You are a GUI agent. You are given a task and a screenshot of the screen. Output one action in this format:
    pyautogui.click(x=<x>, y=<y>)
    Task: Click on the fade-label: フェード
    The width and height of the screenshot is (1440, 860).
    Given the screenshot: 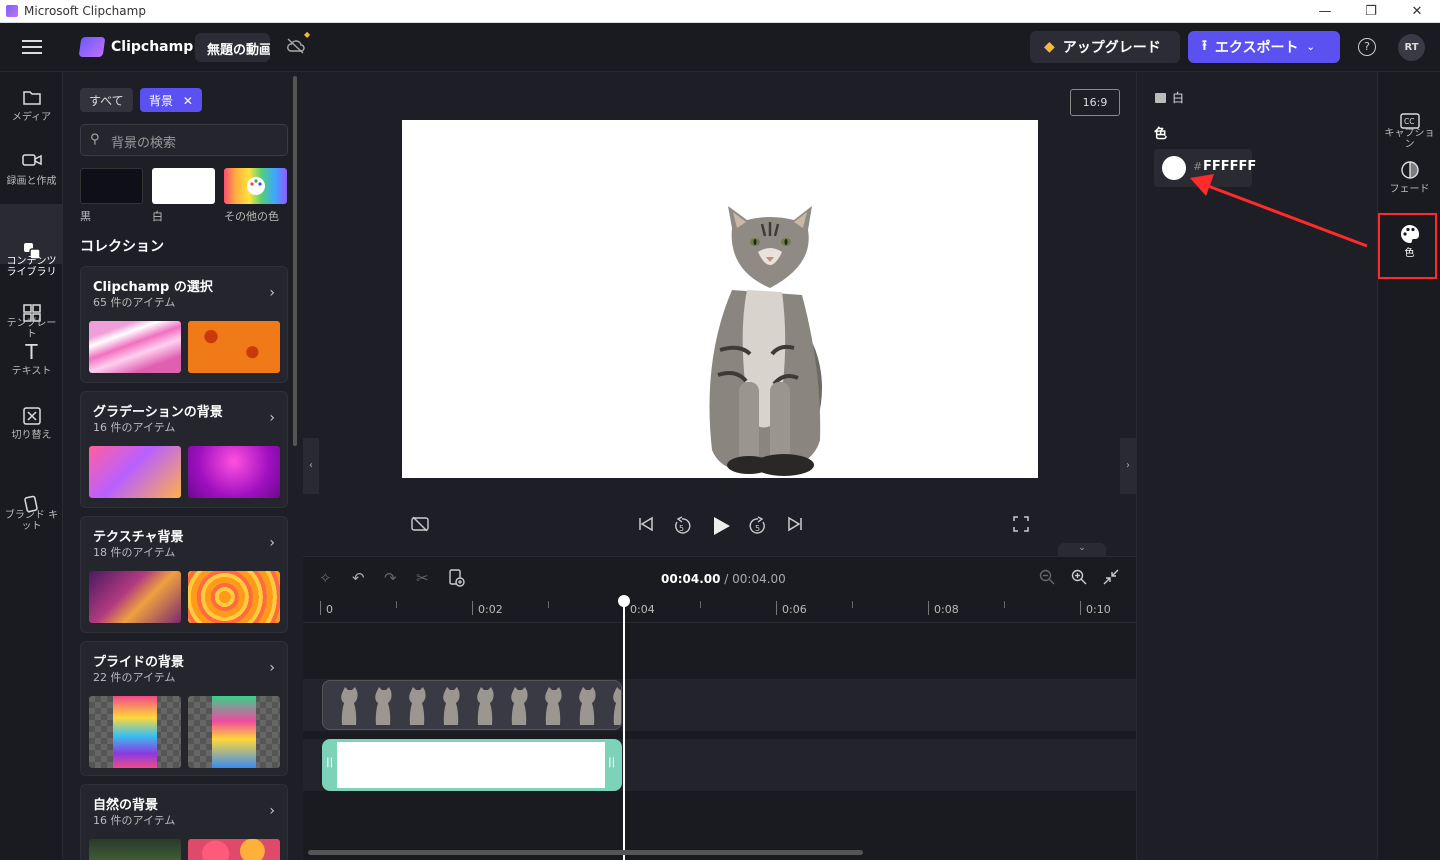 What is the action you would take?
    pyautogui.click(x=1409, y=189)
    